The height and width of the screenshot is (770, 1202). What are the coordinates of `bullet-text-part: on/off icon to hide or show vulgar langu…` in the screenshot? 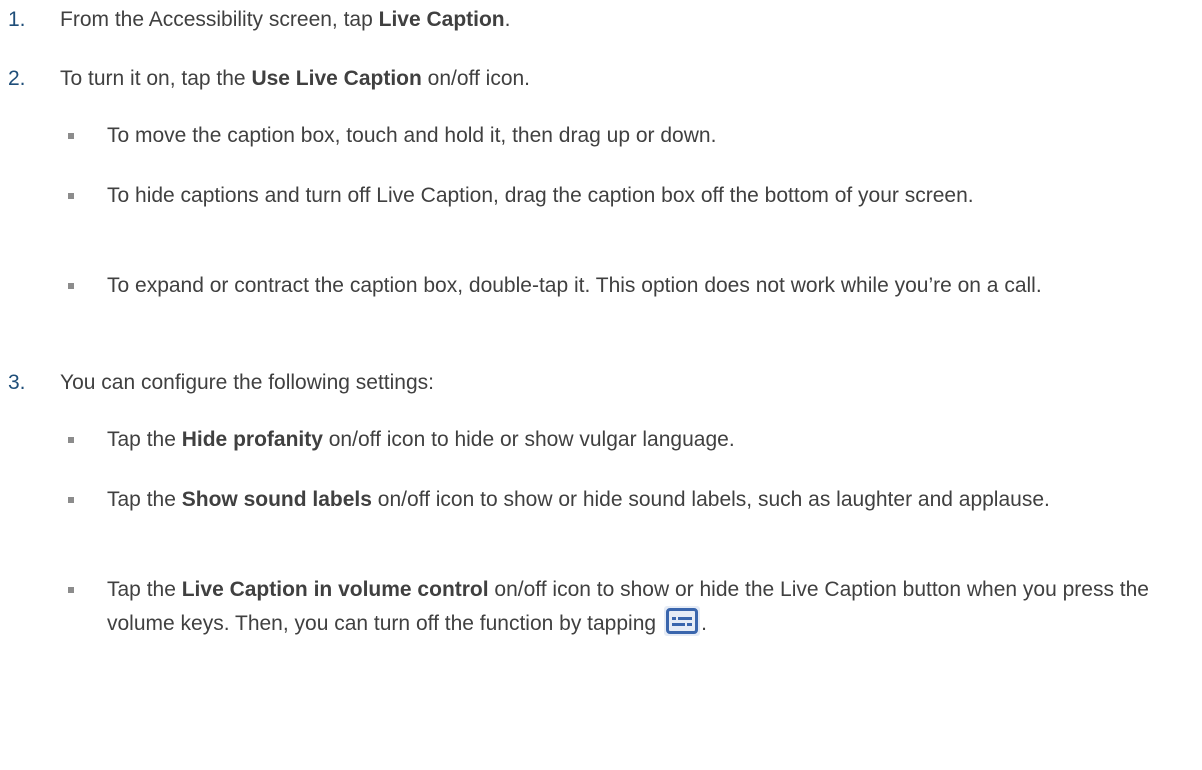 It's located at (528, 439).